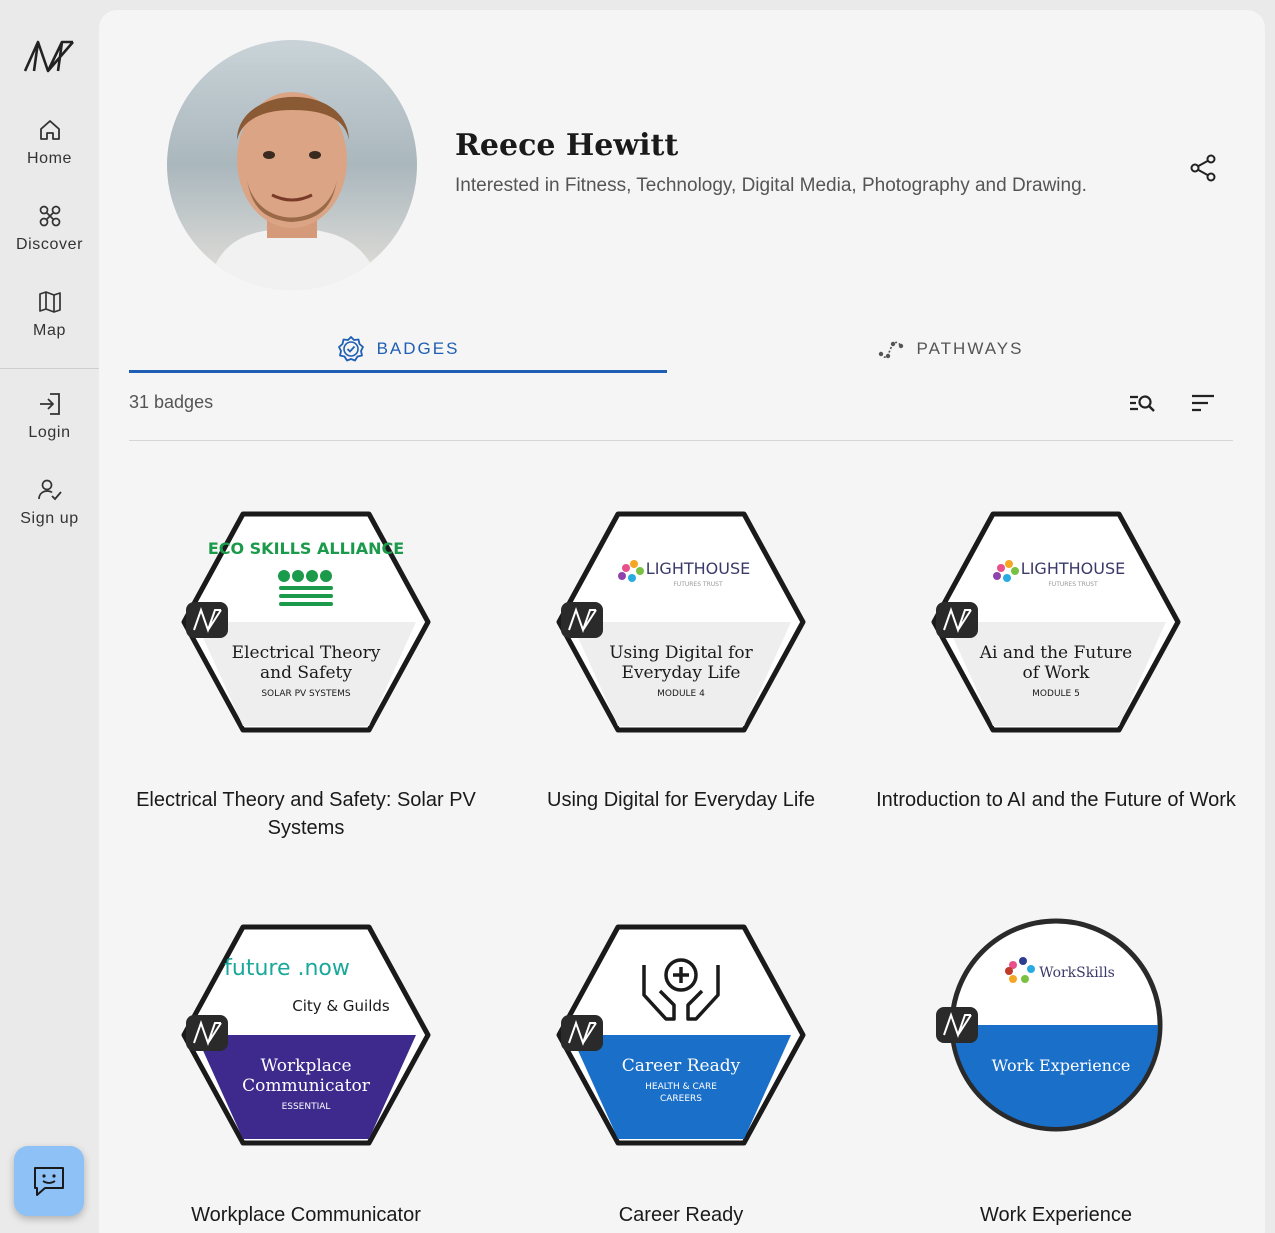 The width and height of the screenshot is (1275, 1233). Describe the element at coordinates (306, 1215) in the screenshot. I see `badge-title: Workplace Communicator` at that location.